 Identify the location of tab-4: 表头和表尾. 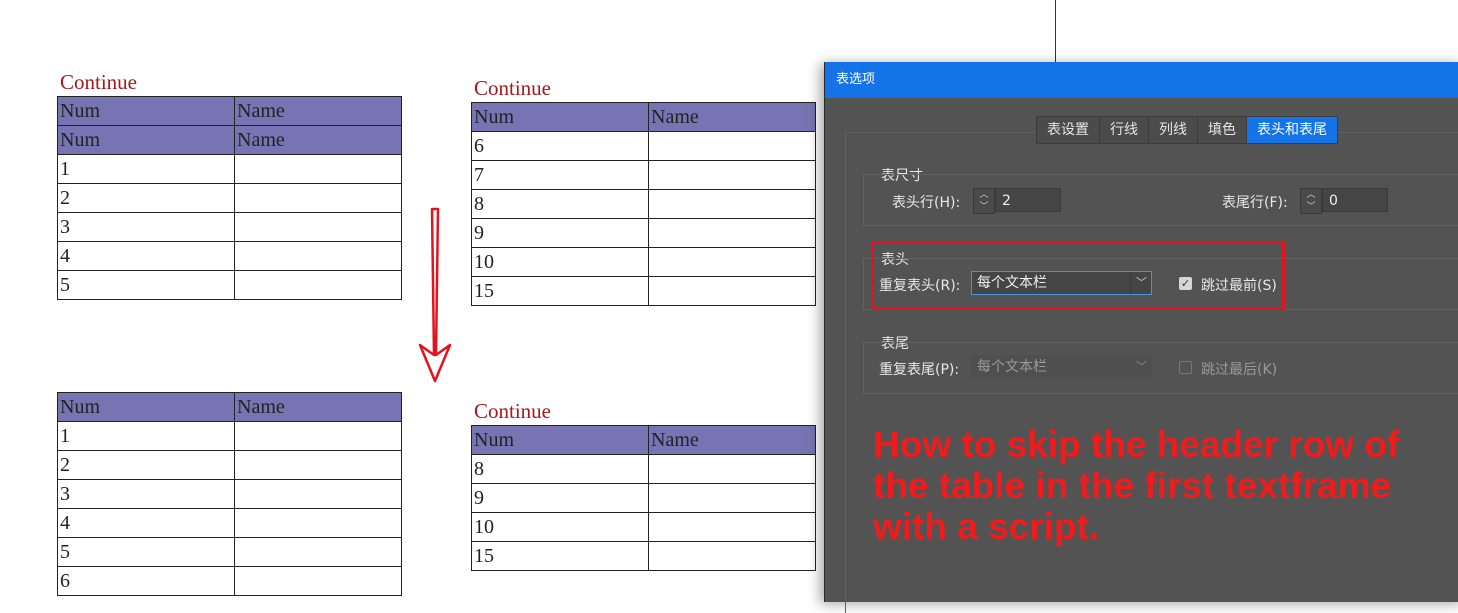
(1292, 130).